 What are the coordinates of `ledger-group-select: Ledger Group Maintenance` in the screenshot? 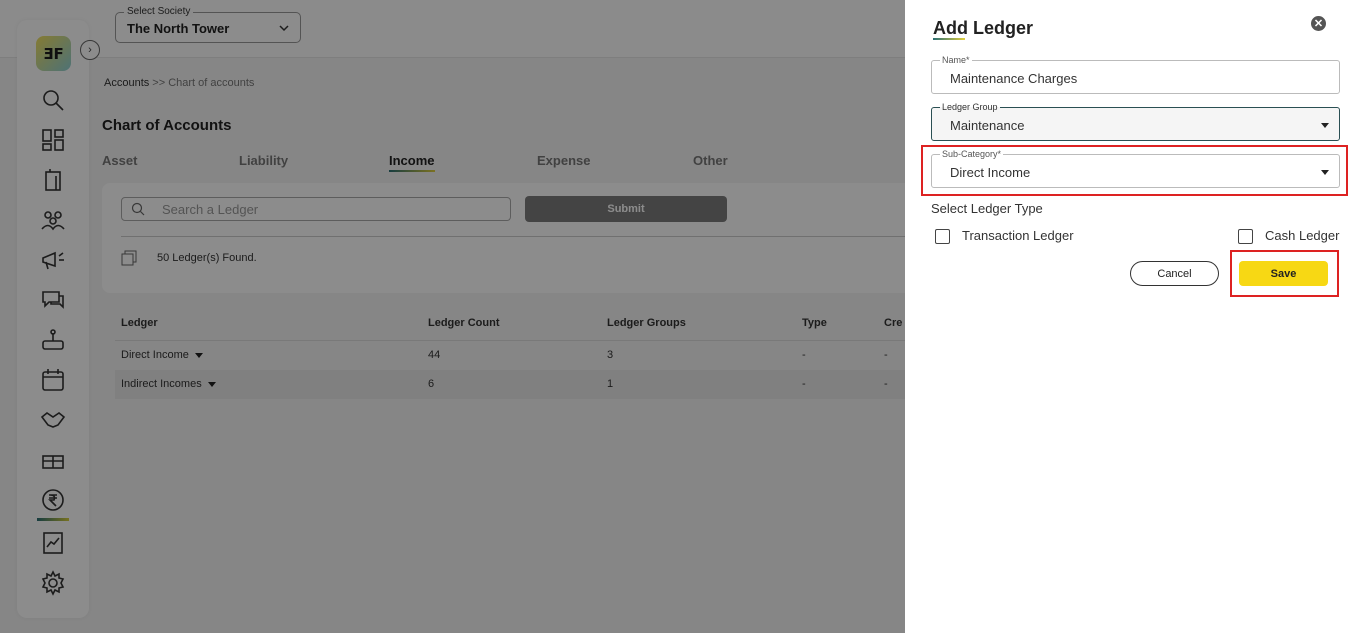 It's located at (1135, 121).